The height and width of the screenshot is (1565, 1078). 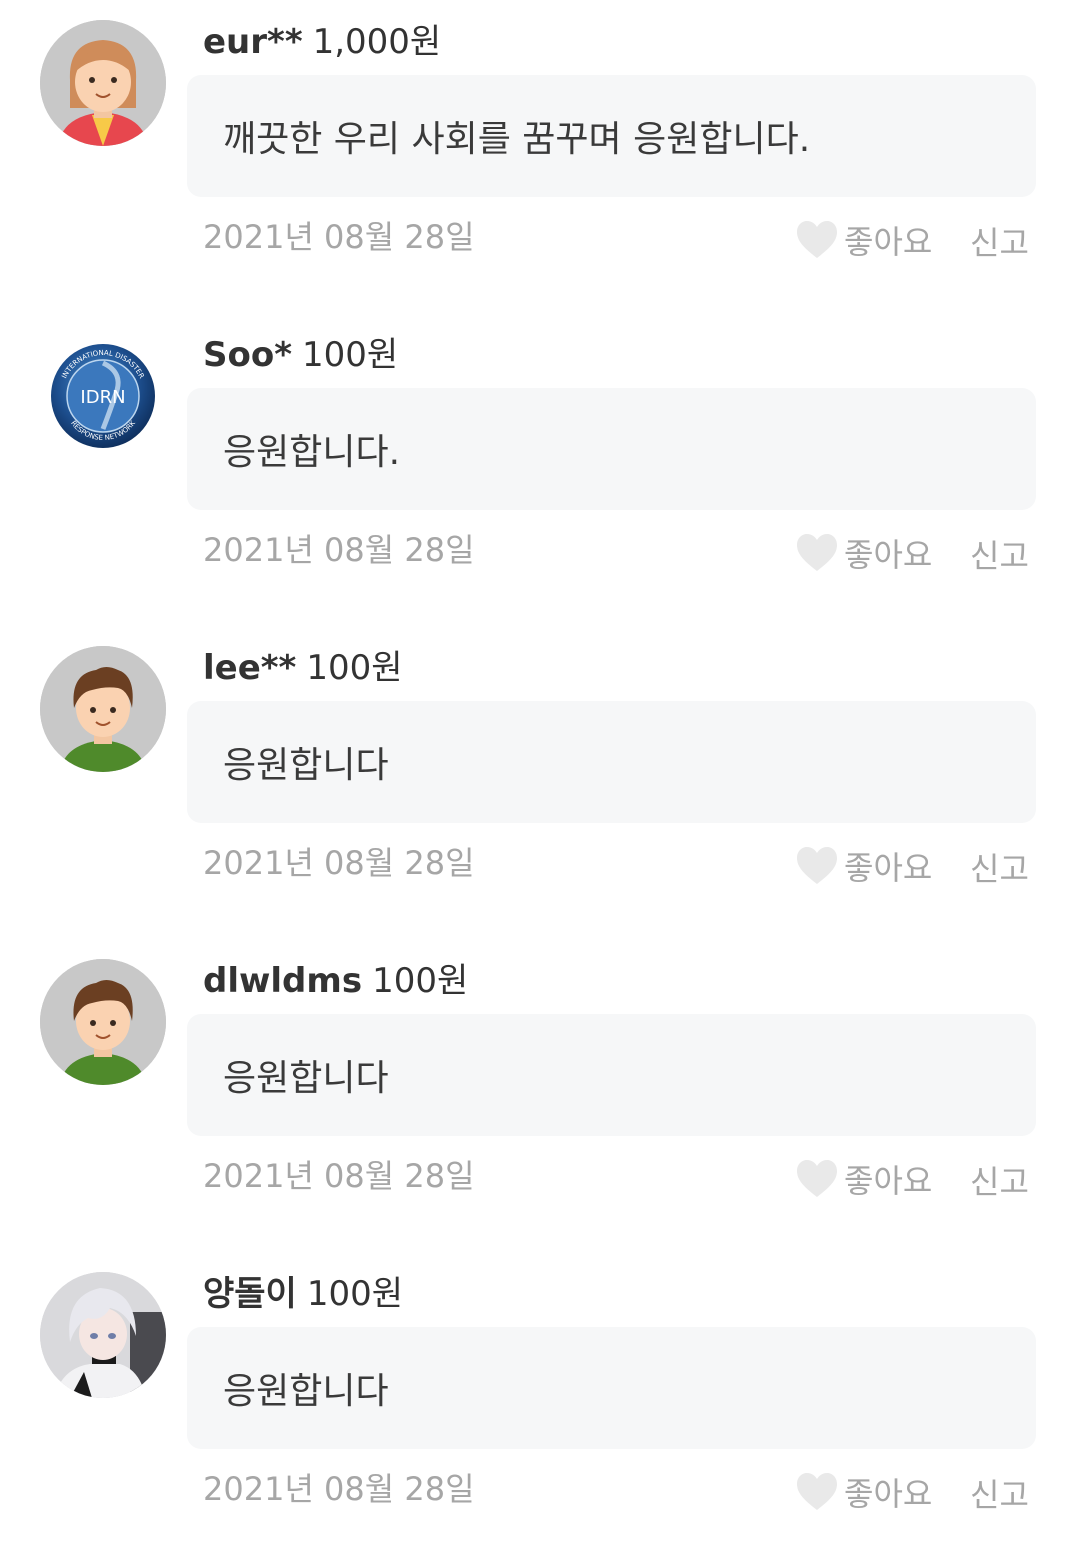 I want to click on donation-amount: 1,000원, so click(x=377, y=42).